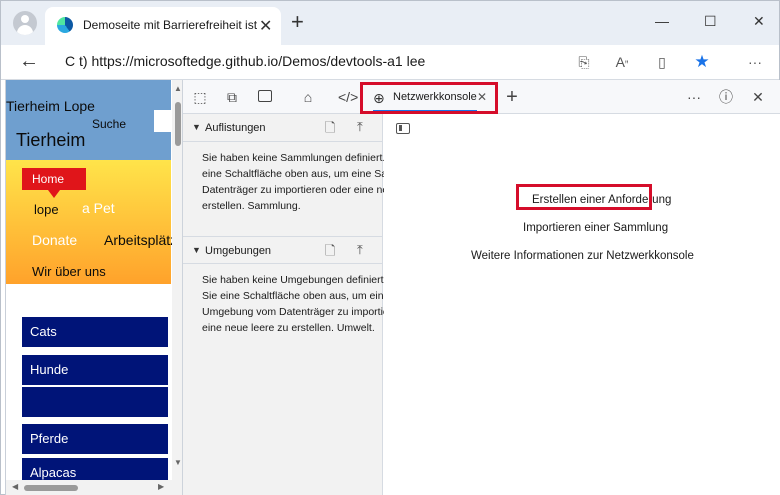 The image size is (780, 495). What do you see at coordinates (595, 228) in the screenshot?
I see `import-collection-link: Importieren einer Sammlung` at bounding box center [595, 228].